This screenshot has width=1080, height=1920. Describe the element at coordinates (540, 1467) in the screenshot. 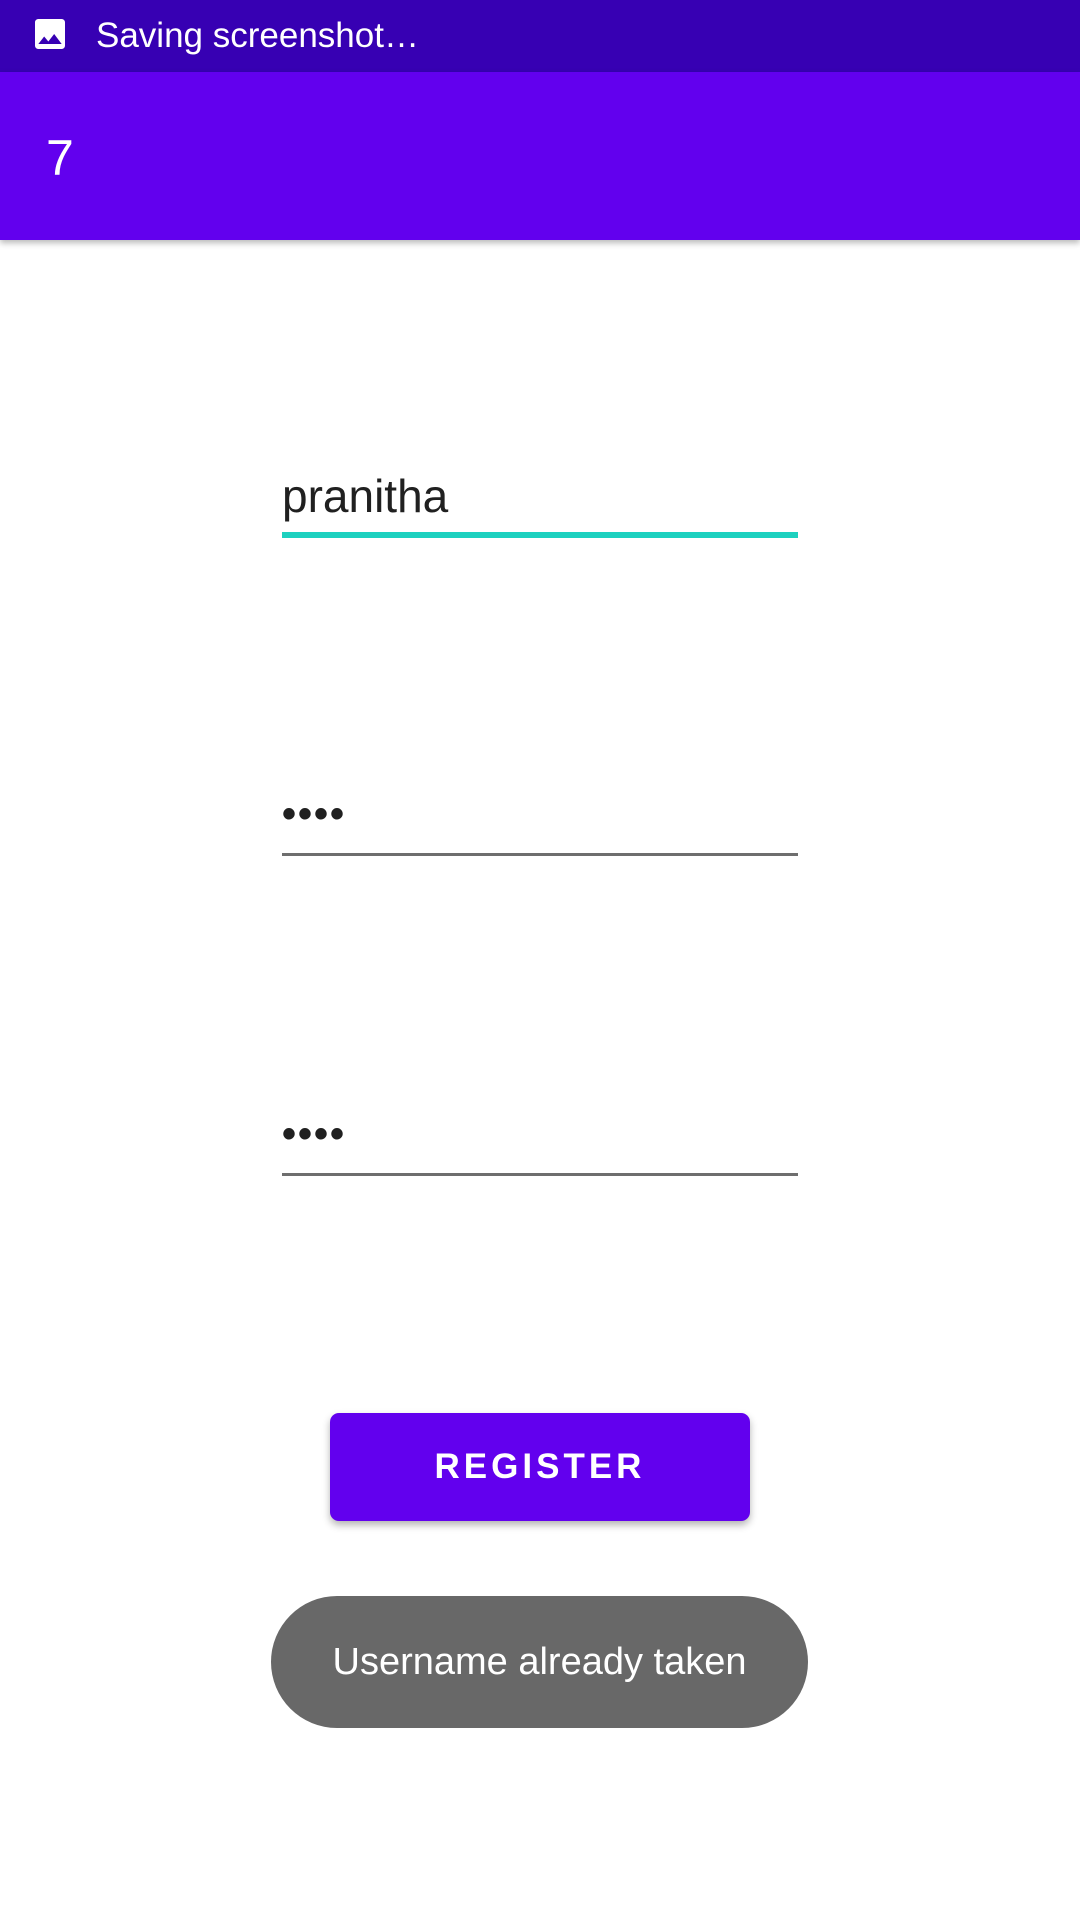

I see `register-button: REGISTER` at that location.